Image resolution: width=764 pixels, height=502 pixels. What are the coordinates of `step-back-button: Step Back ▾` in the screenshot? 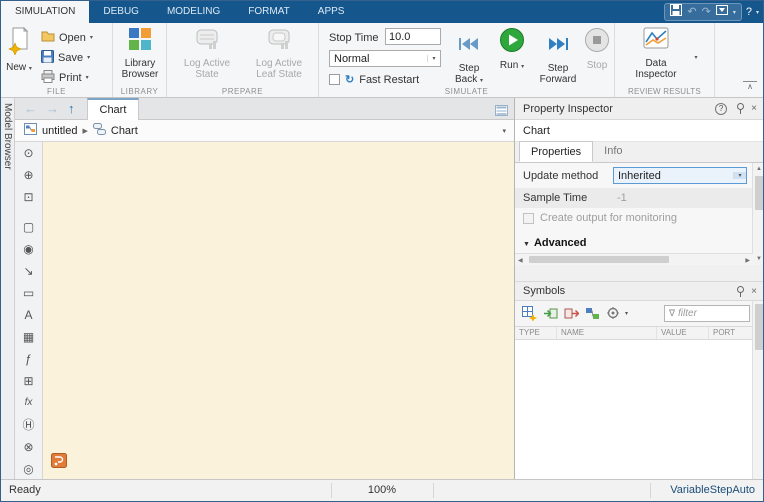 It's located at (469, 55).